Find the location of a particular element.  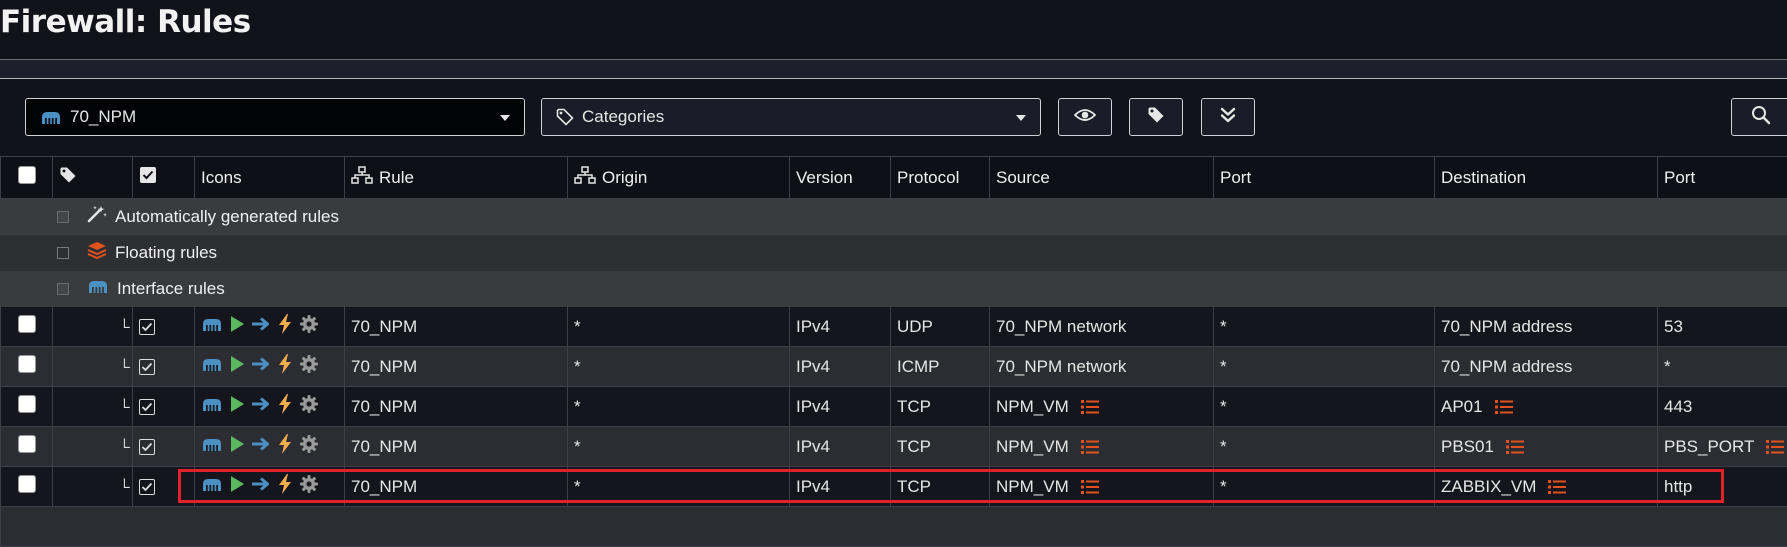

tag-button is located at coordinates (1156, 117).